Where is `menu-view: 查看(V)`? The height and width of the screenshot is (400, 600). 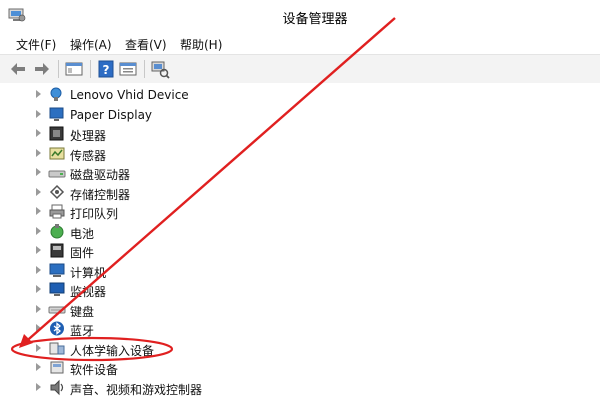
menu-view: 查看(V) is located at coordinates (146, 44).